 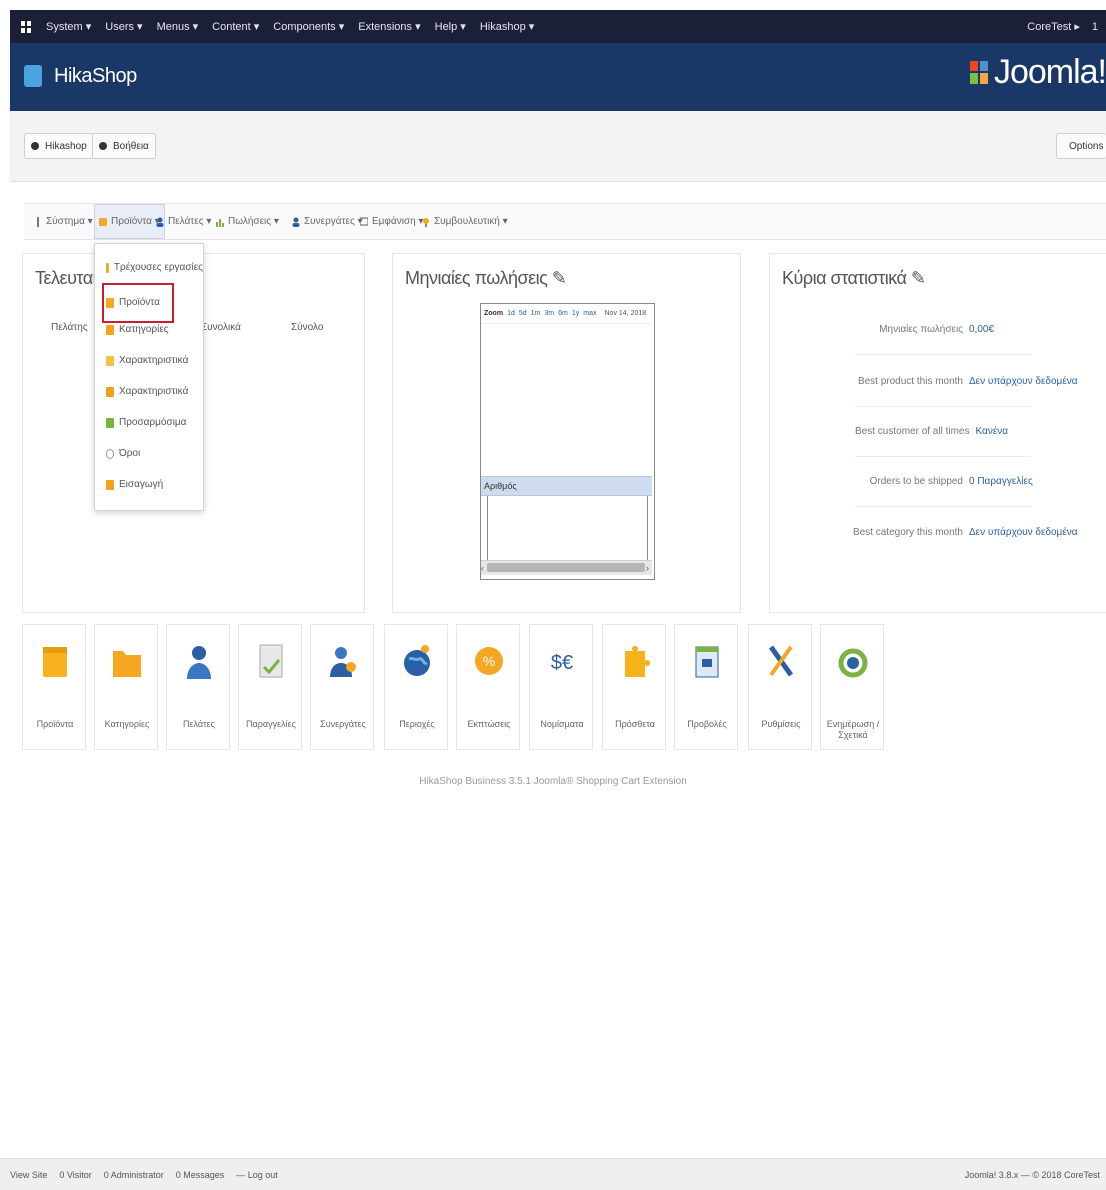 I want to click on dropdown-item-label: Χαρακτηριστικά, so click(x=154, y=360).